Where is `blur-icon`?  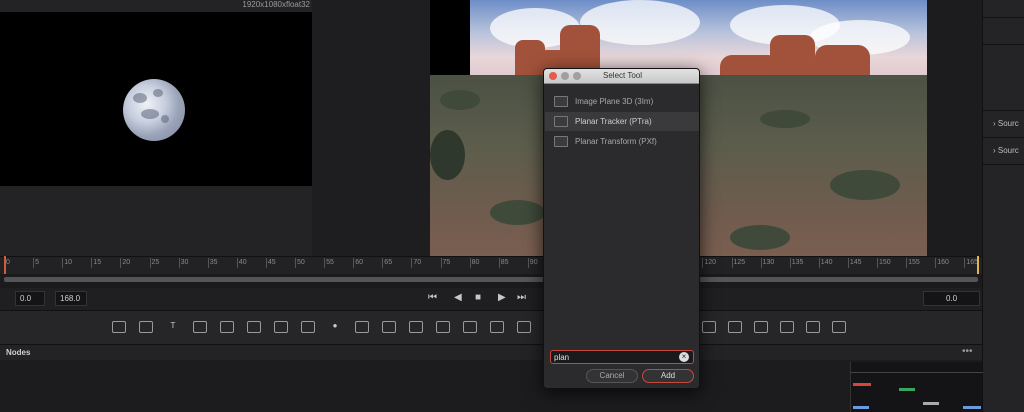 blur-icon is located at coordinates (308, 327).